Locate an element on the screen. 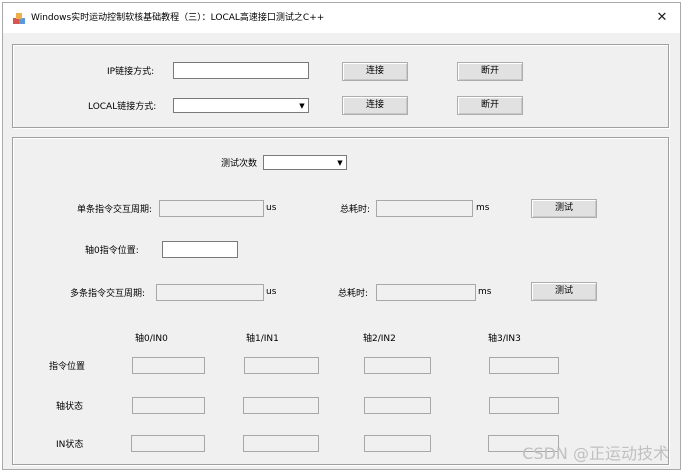 The image size is (685, 474). axis-column-header: 轴0/IN0 is located at coordinates (151, 339).